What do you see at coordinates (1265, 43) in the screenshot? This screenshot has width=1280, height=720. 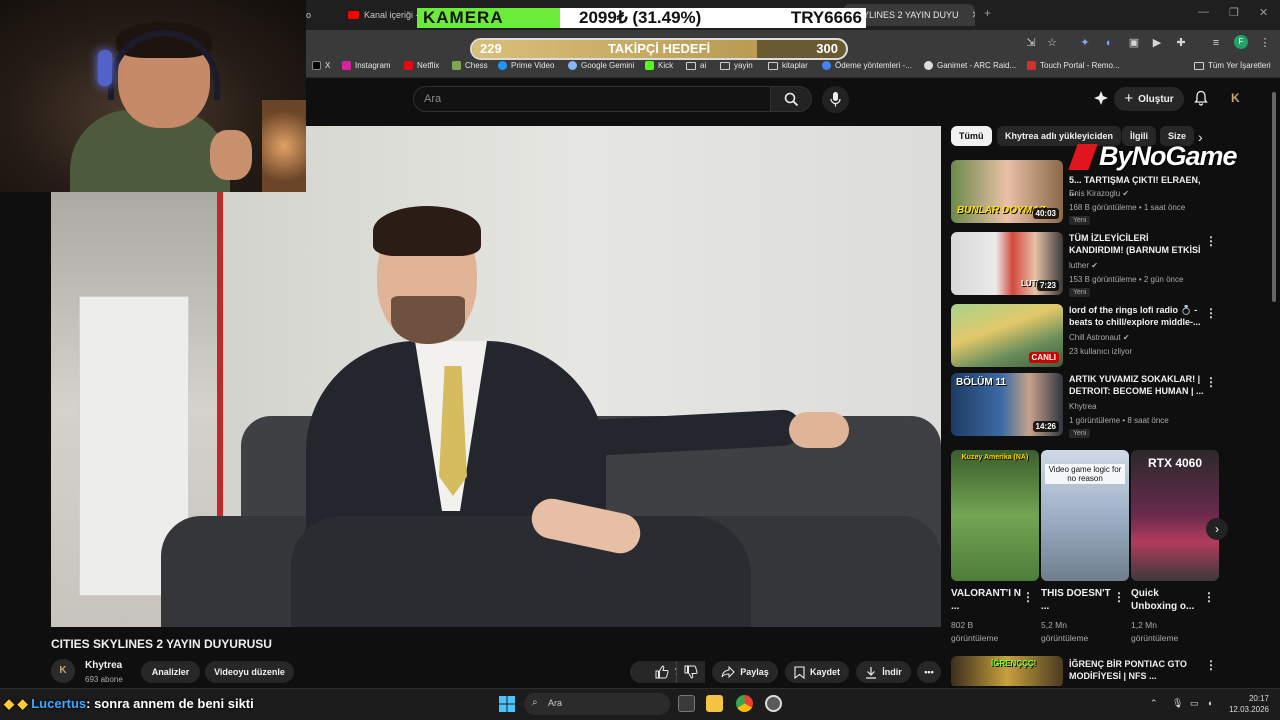 I see `browser-menu-icon: ⋮` at bounding box center [1265, 43].